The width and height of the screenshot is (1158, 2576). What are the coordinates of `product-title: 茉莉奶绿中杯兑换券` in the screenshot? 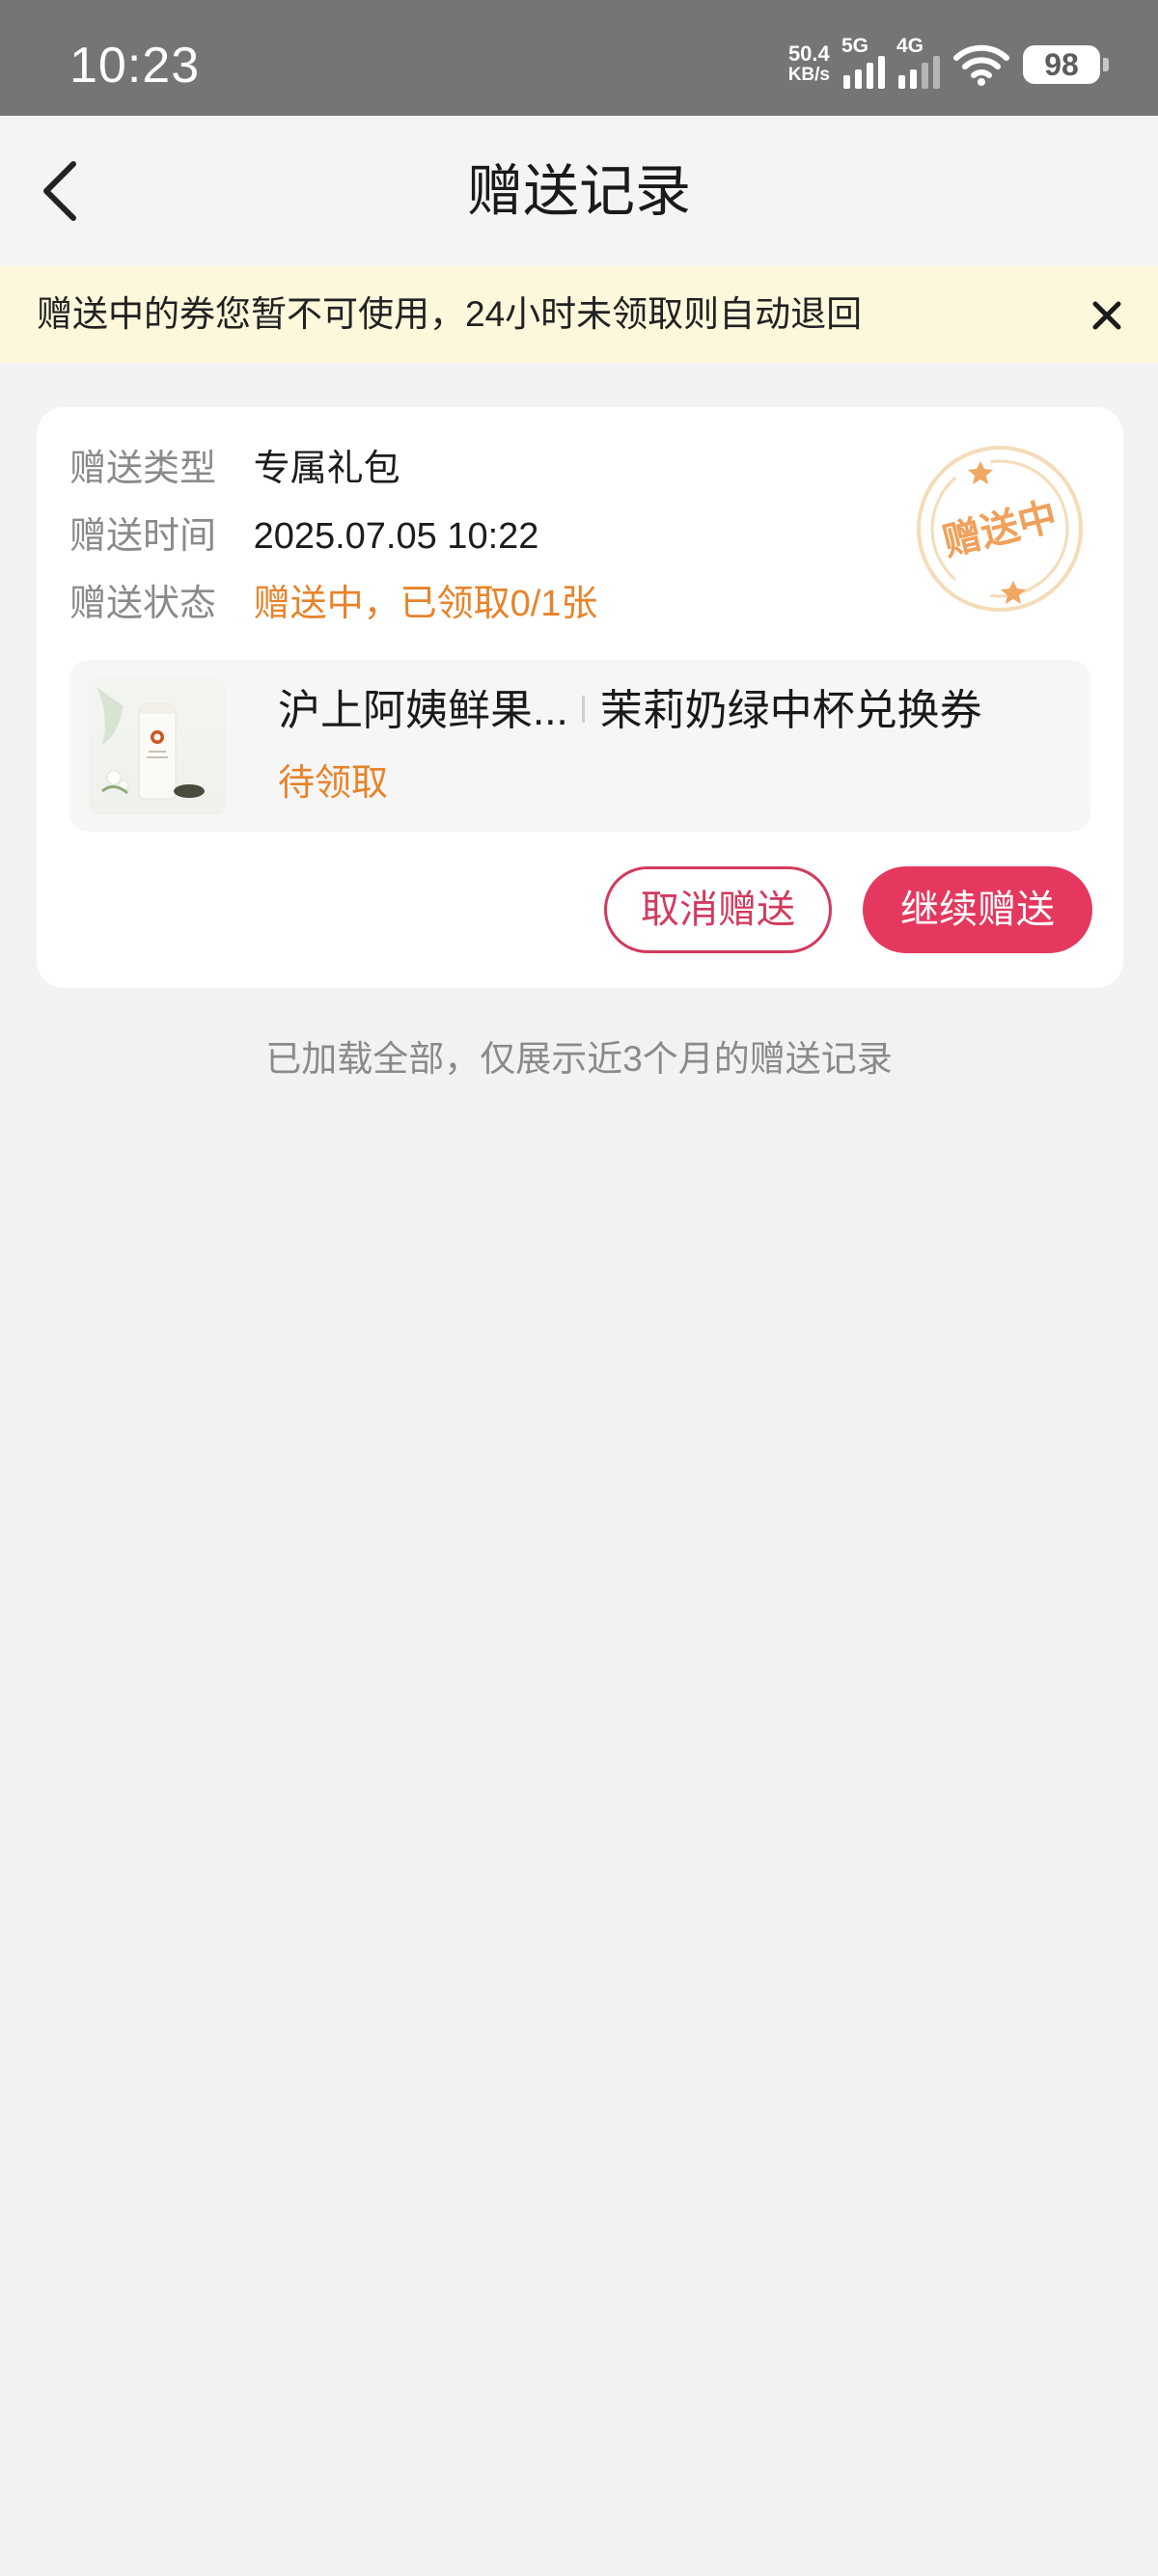 It's located at (790, 710).